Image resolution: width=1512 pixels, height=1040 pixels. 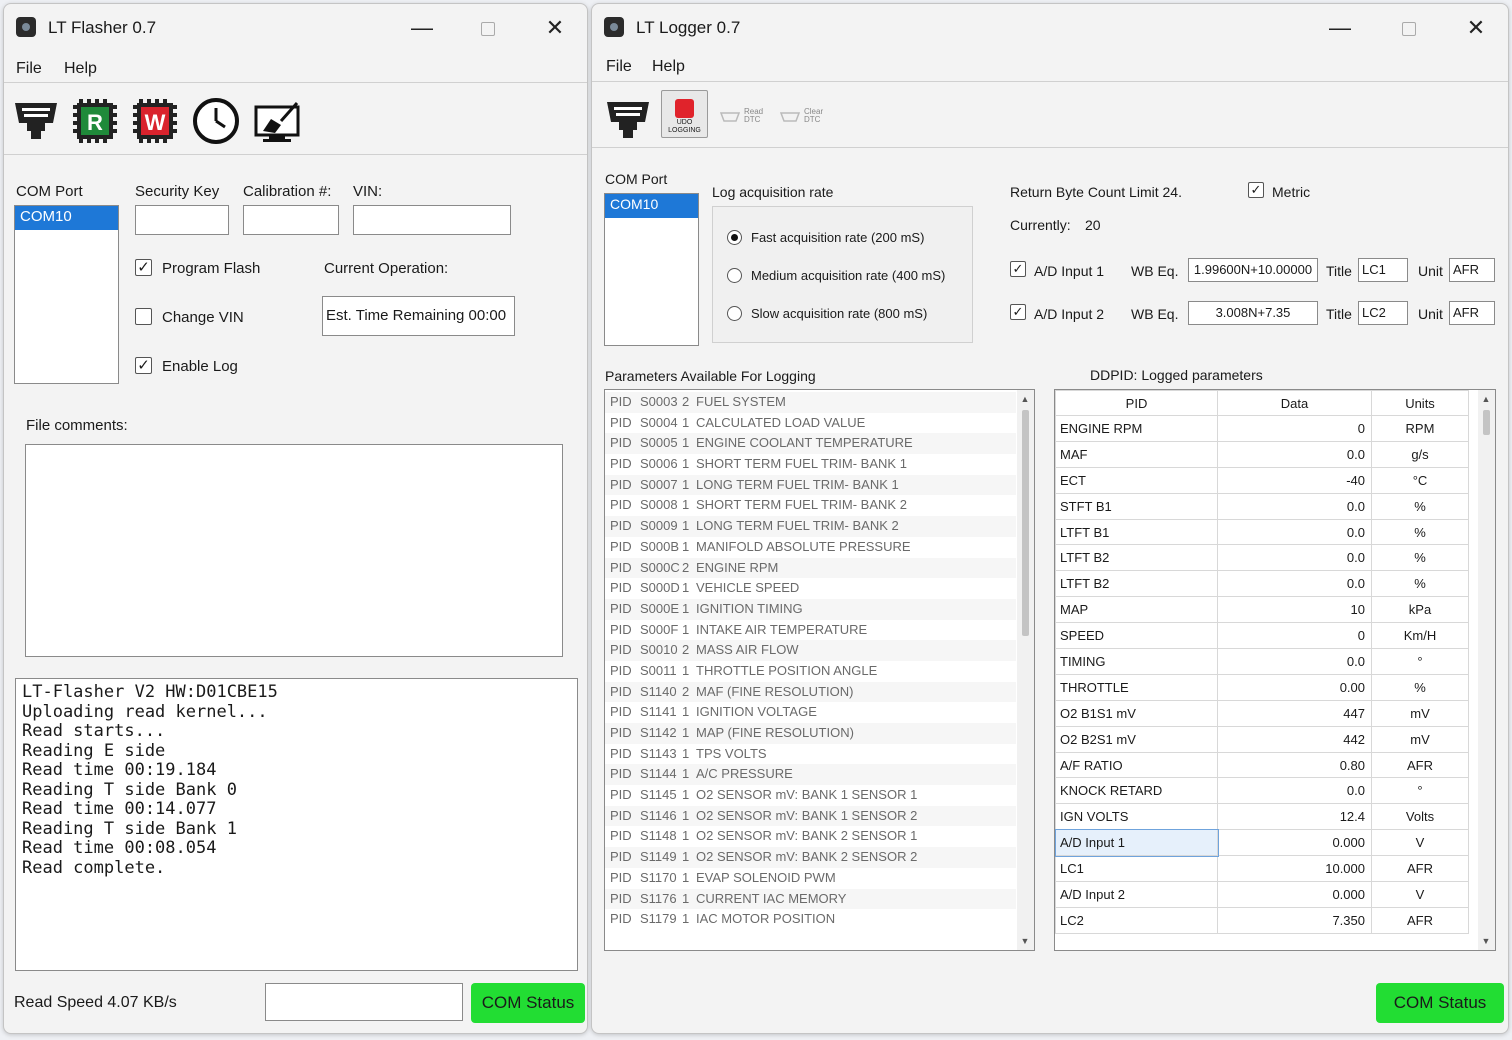 I want to click on list-item: PID S1170 1 EVAP SOLENOID PWM, so click(x=810, y=878).